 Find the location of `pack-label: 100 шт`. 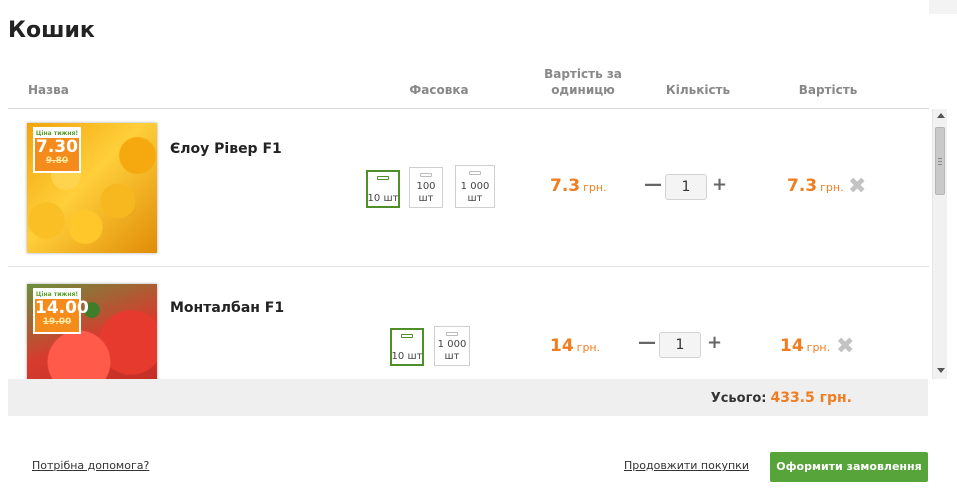

pack-label: 100 шт is located at coordinates (426, 192).